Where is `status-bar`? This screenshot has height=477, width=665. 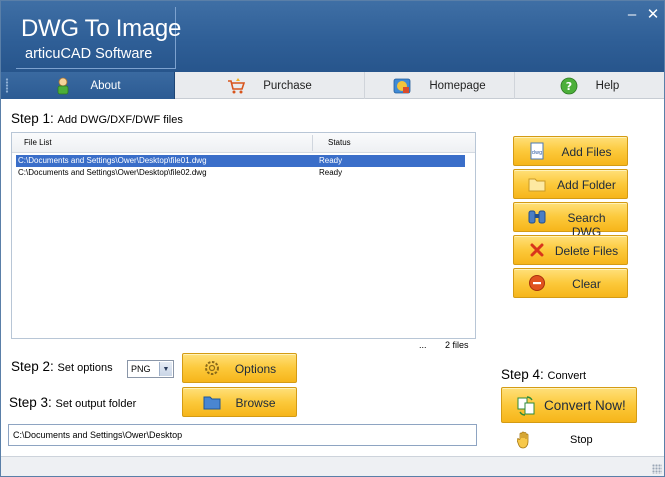 status-bar is located at coordinates (332, 466).